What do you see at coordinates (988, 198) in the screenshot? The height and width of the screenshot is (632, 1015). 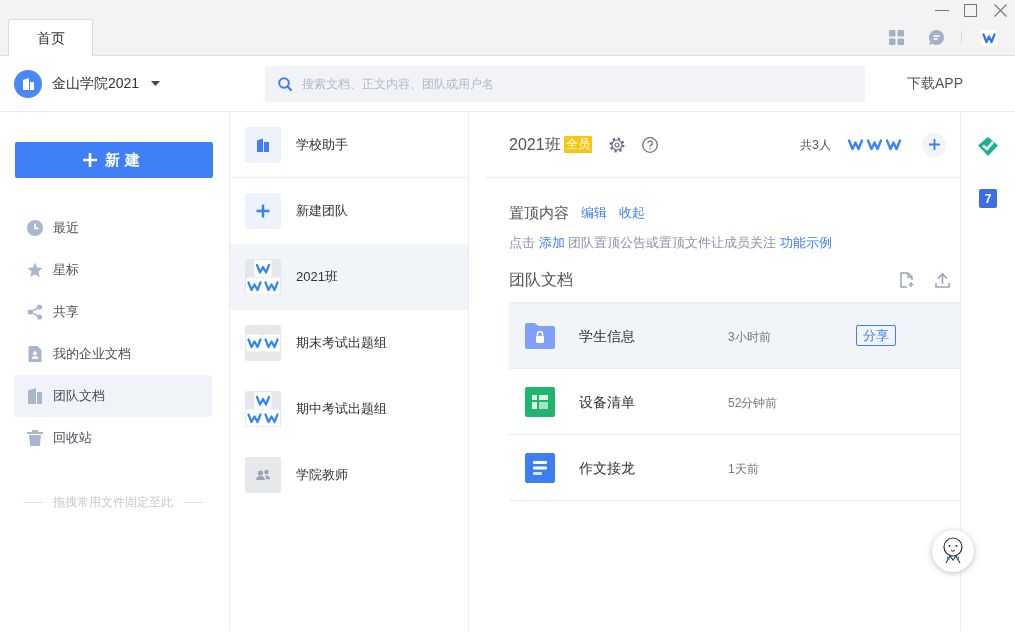 I see `calendar-icon: 7` at bounding box center [988, 198].